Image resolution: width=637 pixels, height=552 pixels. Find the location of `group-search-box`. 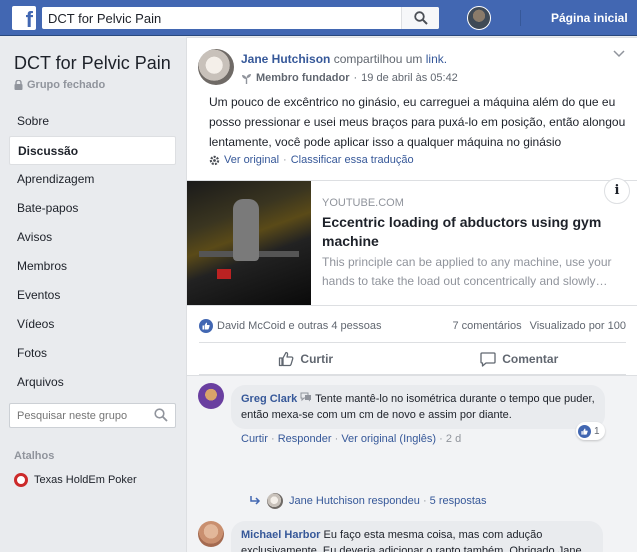

group-search-box is located at coordinates (92, 415).